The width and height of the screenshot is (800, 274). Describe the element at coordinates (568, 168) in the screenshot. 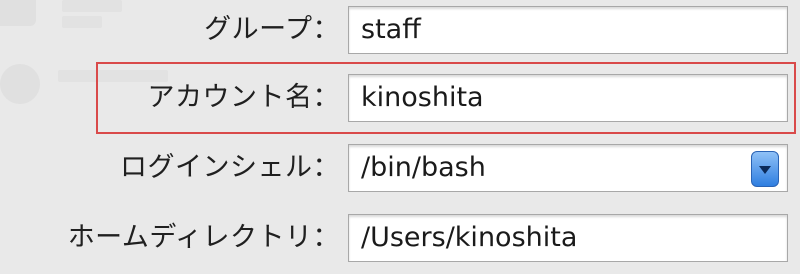

I see `login-shell-select: /bin/bash` at that location.